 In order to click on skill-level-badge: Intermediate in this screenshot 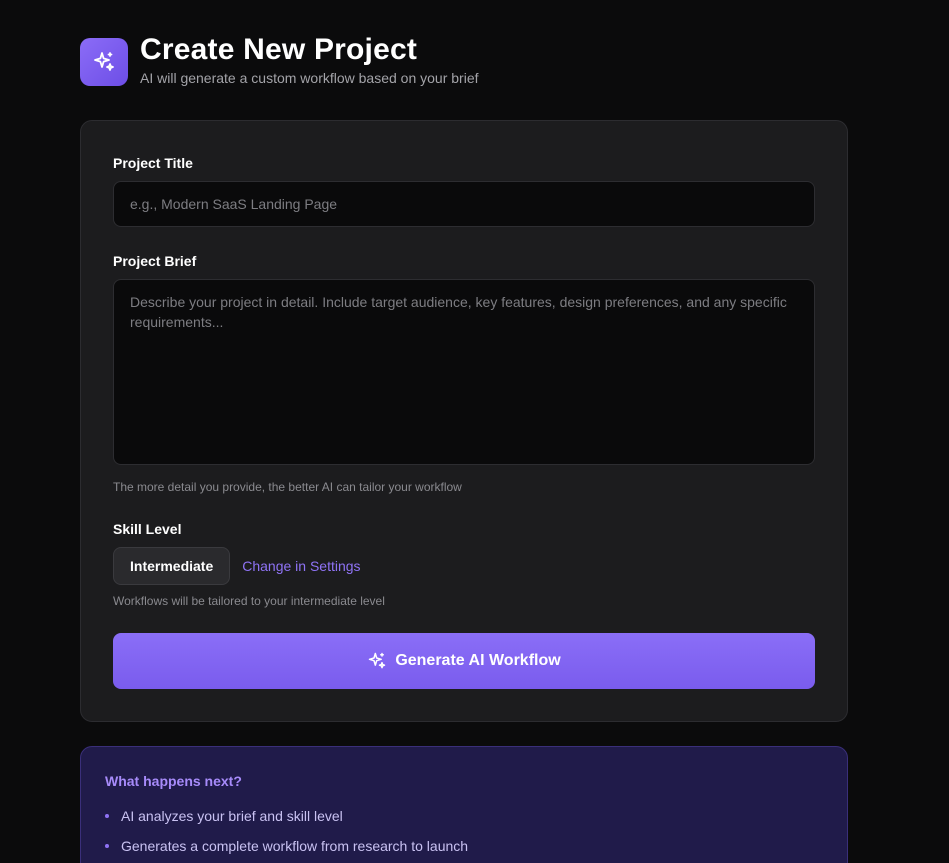, I will do `click(172, 566)`.